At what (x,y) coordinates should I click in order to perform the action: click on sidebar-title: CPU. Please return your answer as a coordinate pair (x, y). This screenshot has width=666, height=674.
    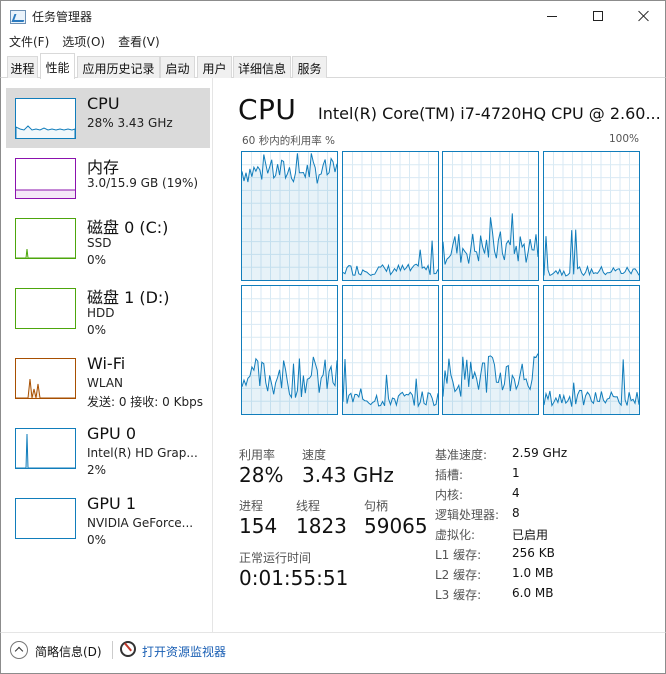
    Looking at the image, I should click on (103, 103).